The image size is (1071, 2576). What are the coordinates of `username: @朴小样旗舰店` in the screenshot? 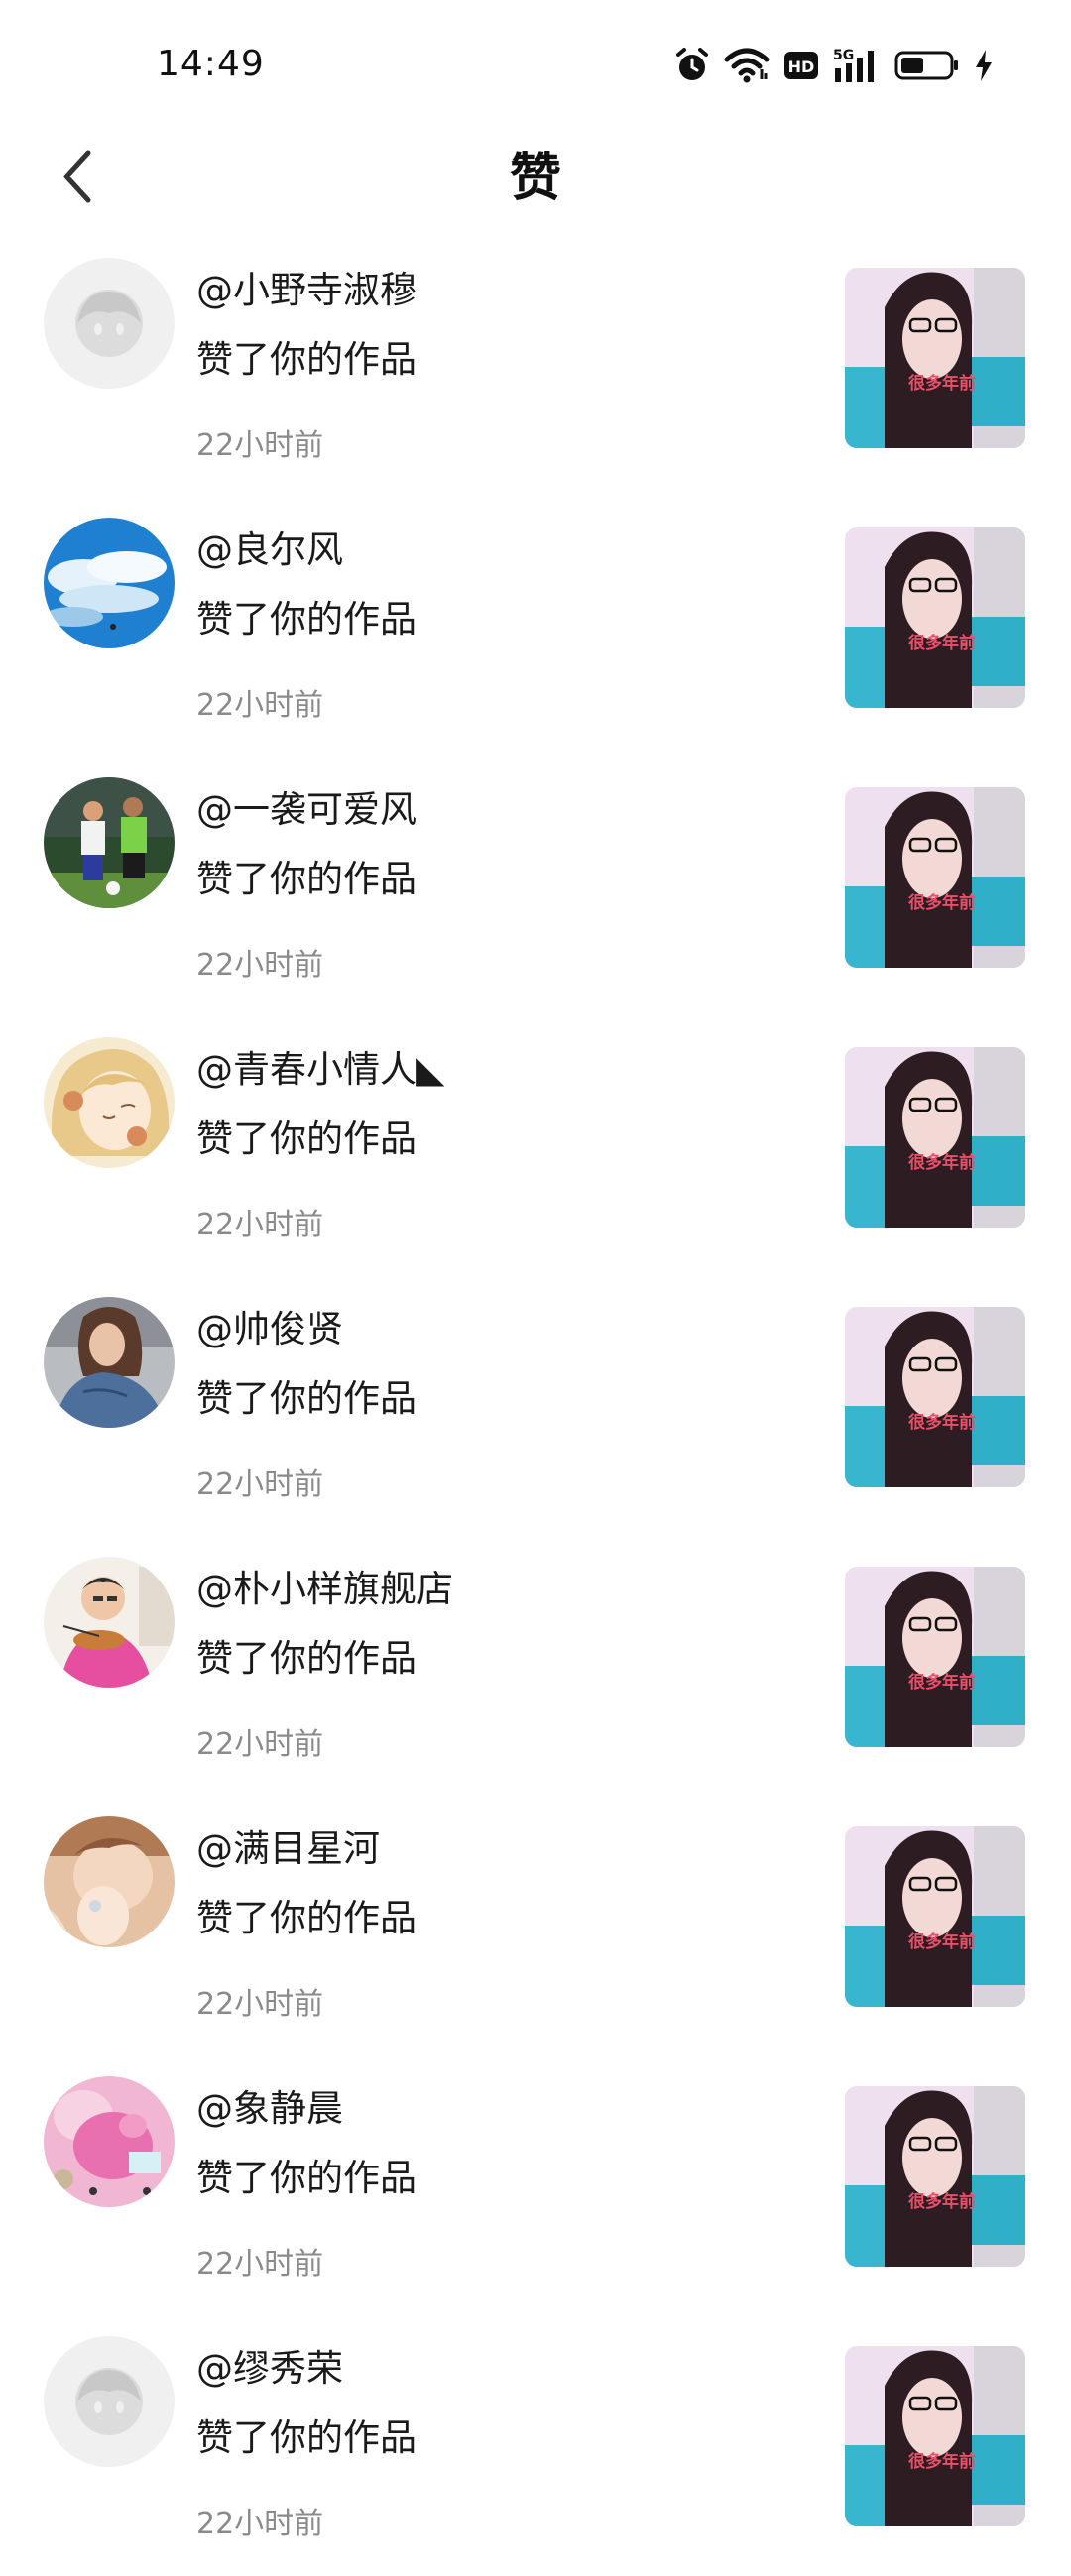 It's located at (324, 1585).